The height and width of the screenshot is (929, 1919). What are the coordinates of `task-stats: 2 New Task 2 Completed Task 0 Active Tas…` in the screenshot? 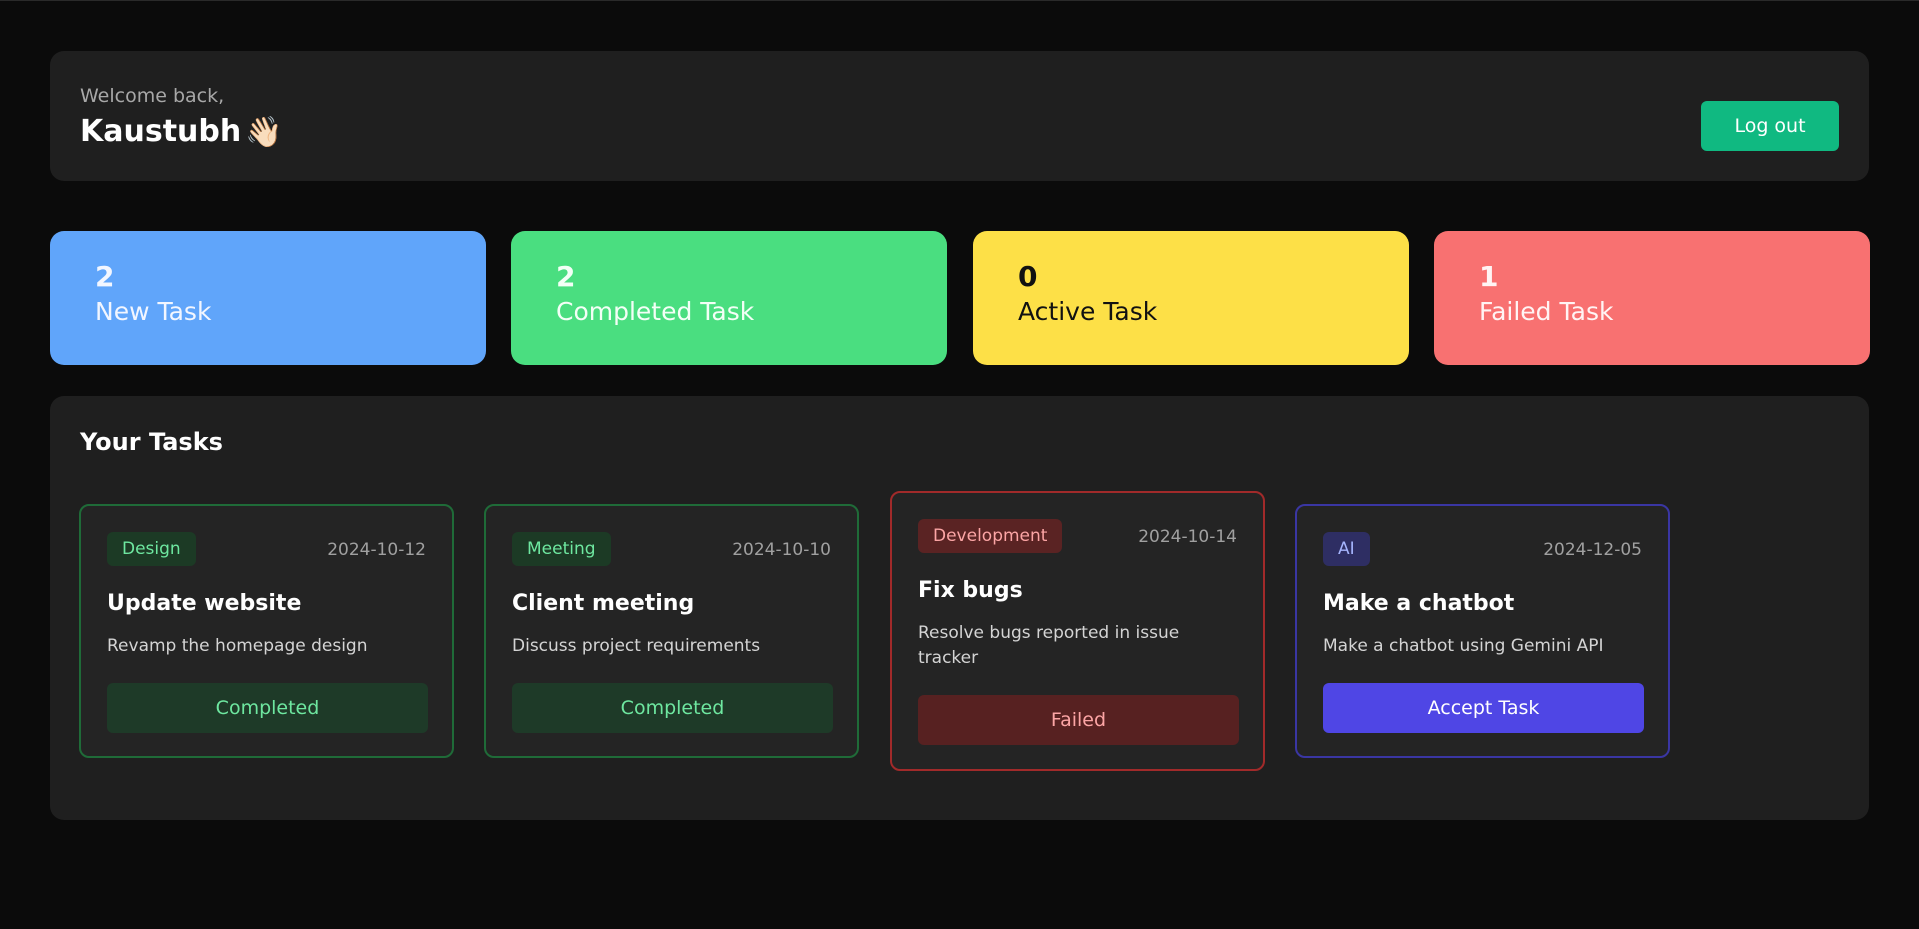 It's located at (960, 298).